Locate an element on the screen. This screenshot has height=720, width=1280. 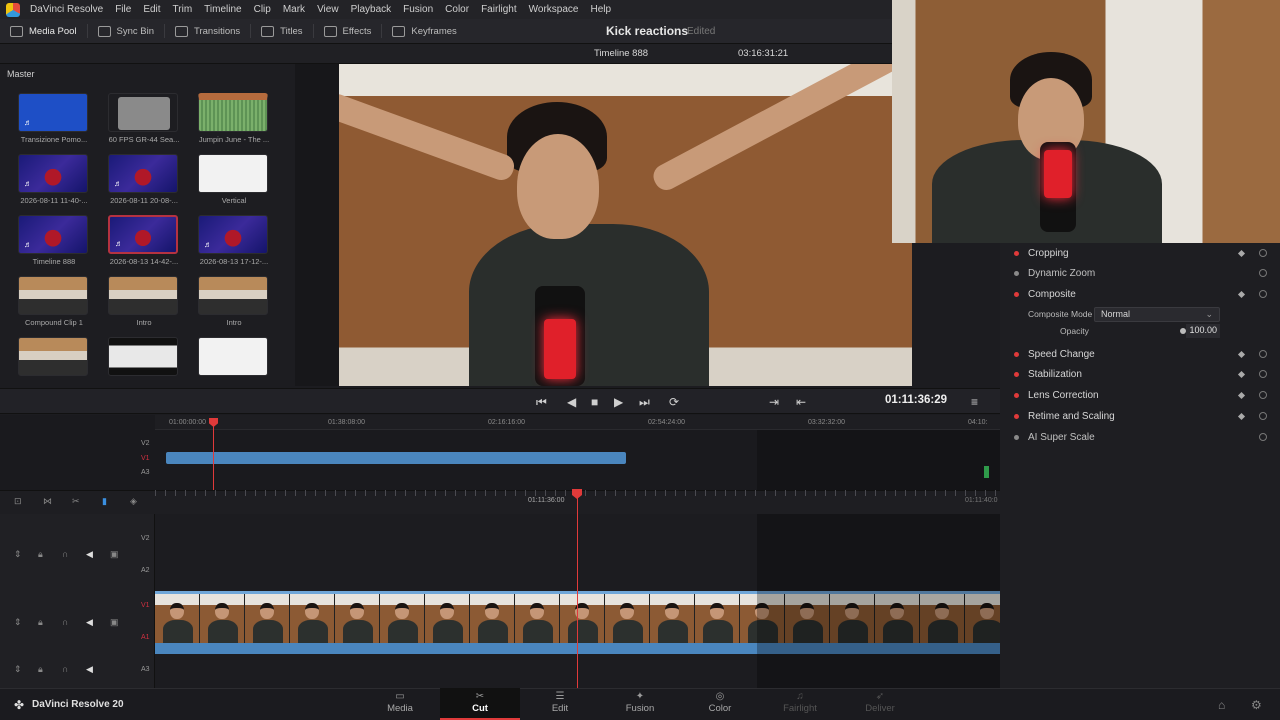
go-to-start-icon: ⏮ is located at coordinates (541, 402).